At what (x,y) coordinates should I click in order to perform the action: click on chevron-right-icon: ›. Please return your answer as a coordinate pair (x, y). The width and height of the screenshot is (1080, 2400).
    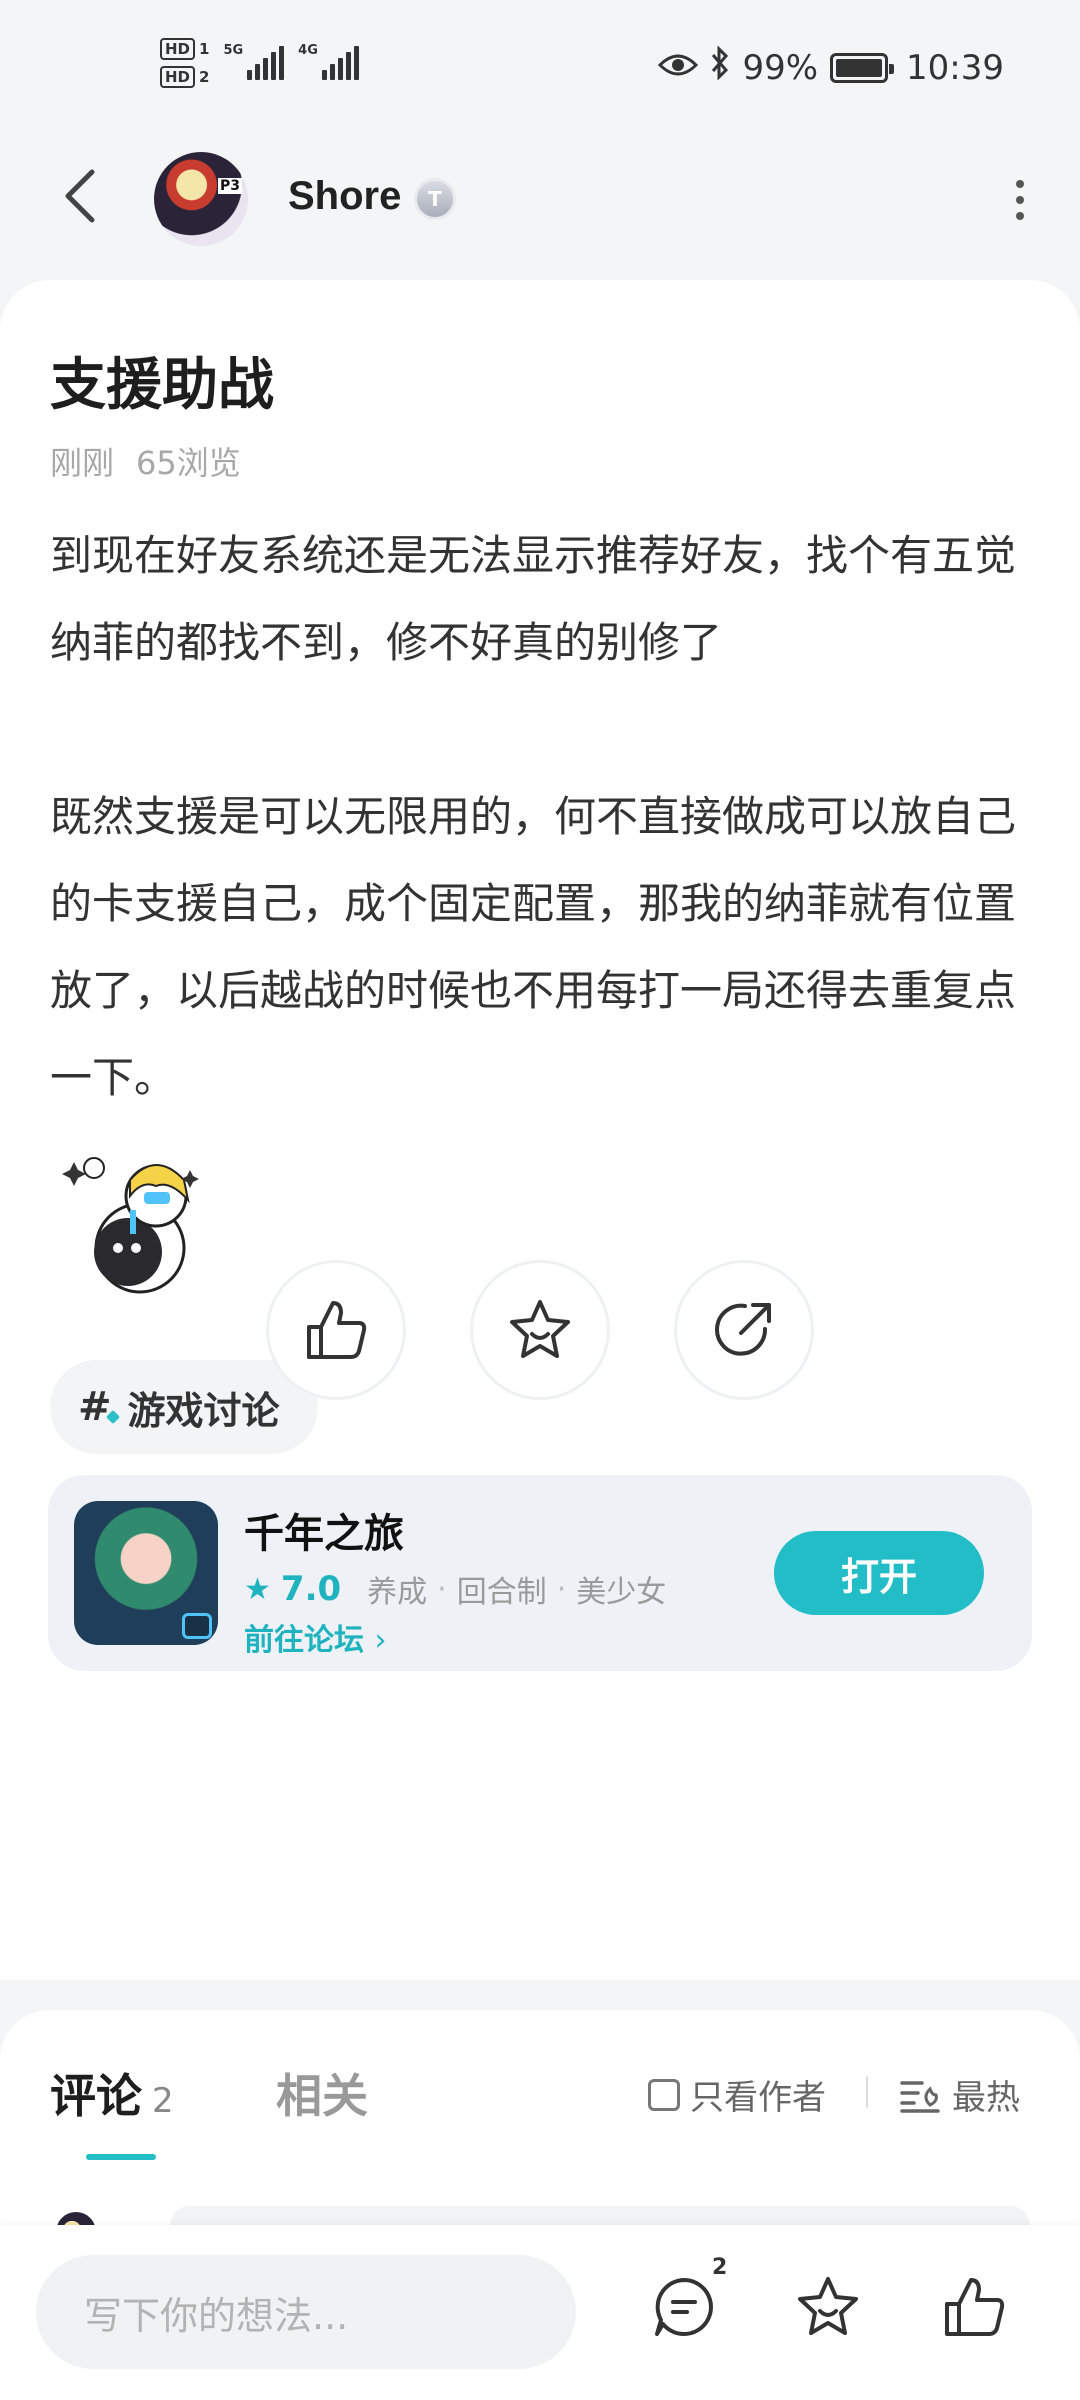
    Looking at the image, I should click on (380, 1640).